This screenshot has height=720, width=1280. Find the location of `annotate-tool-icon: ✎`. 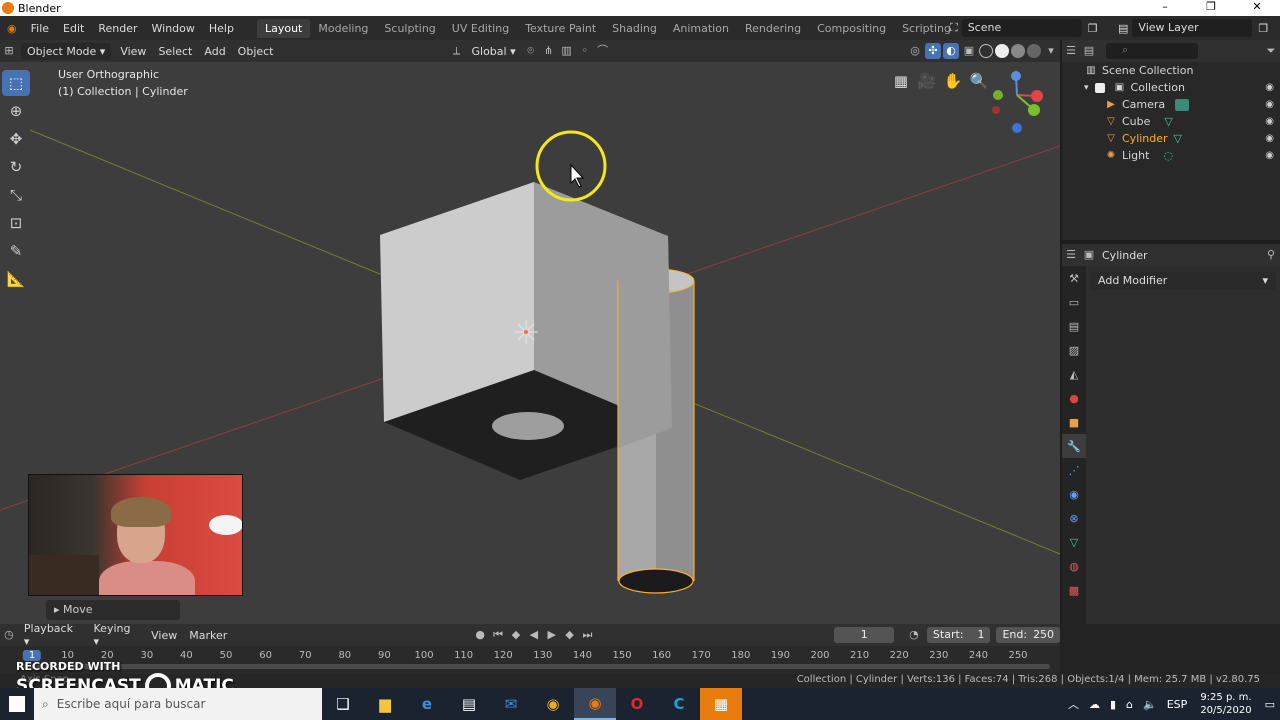

annotate-tool-icon: ✎ is located at coordinates (16, 251).